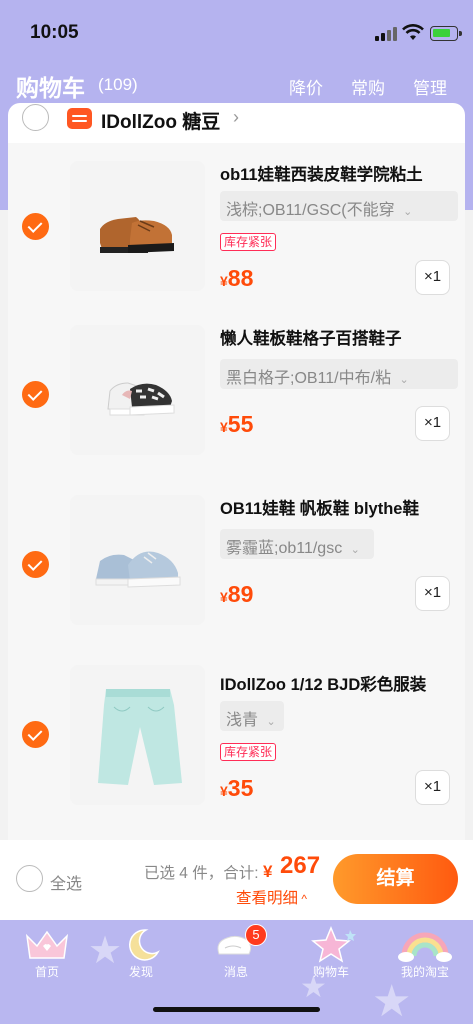  What do you see at coordinates (140, 972) in the screenshot?
I see `tab-label: 发现` at bounding box center [140, 972].